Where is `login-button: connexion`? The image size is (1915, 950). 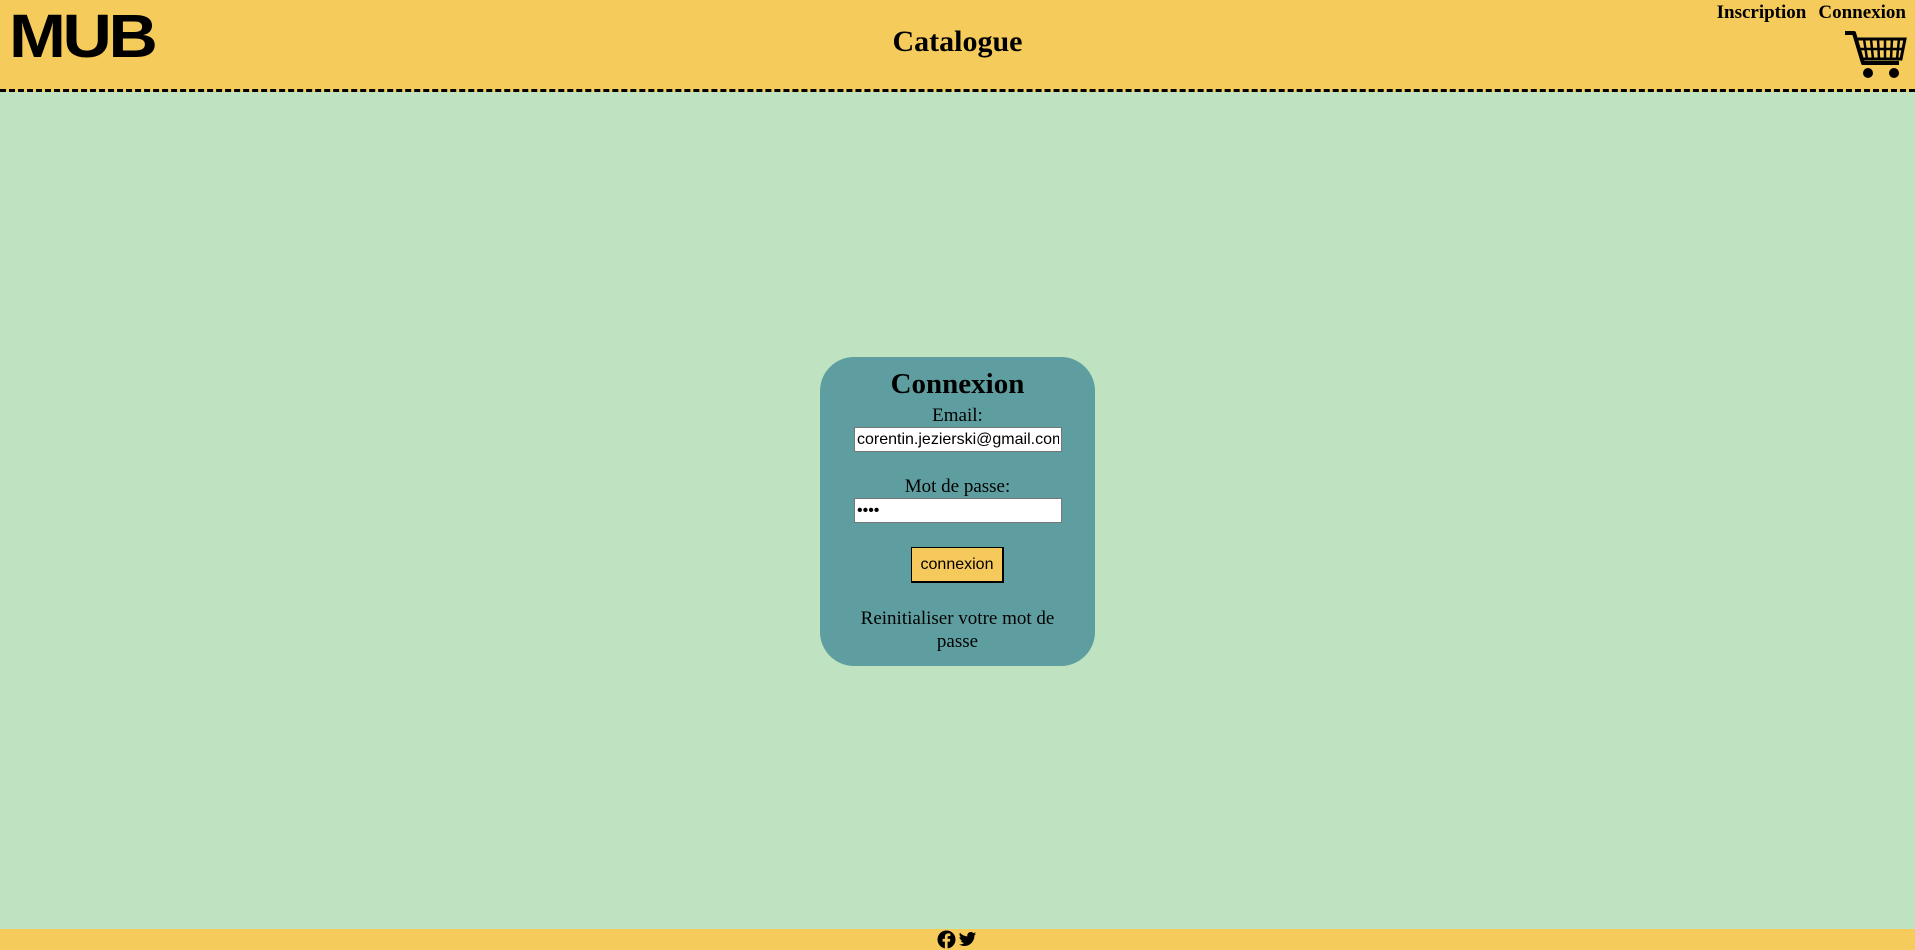 login-button: connexion is located at coordinates (957, 565).